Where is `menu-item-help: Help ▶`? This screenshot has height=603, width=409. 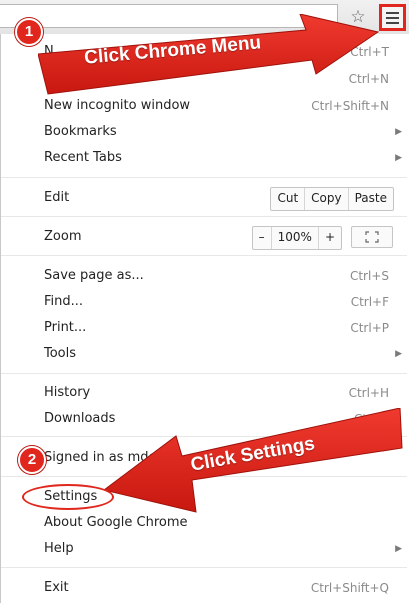
menu-item-help: Help ▶ is located at coordinates (223, 549).